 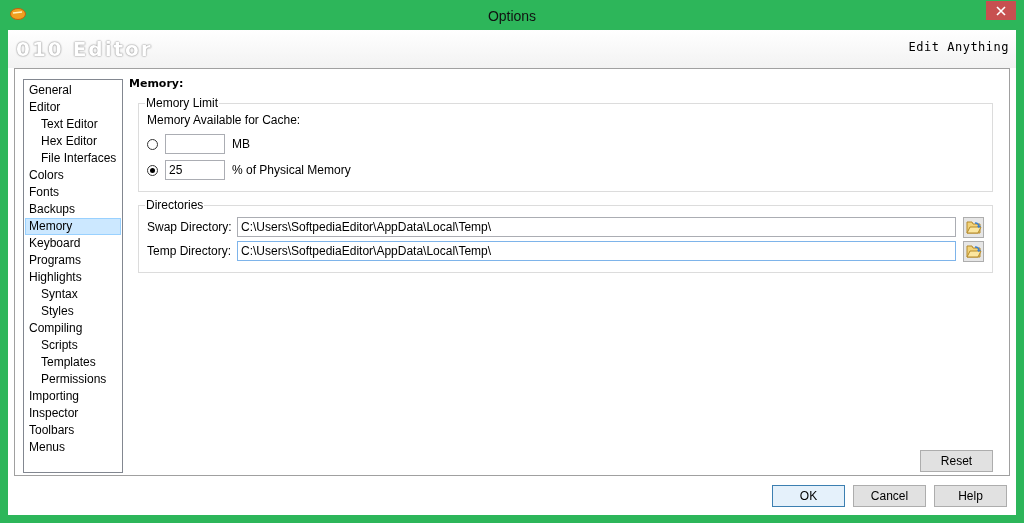 I want to click on tree-item: Permissions, so click(x=73, y=379).